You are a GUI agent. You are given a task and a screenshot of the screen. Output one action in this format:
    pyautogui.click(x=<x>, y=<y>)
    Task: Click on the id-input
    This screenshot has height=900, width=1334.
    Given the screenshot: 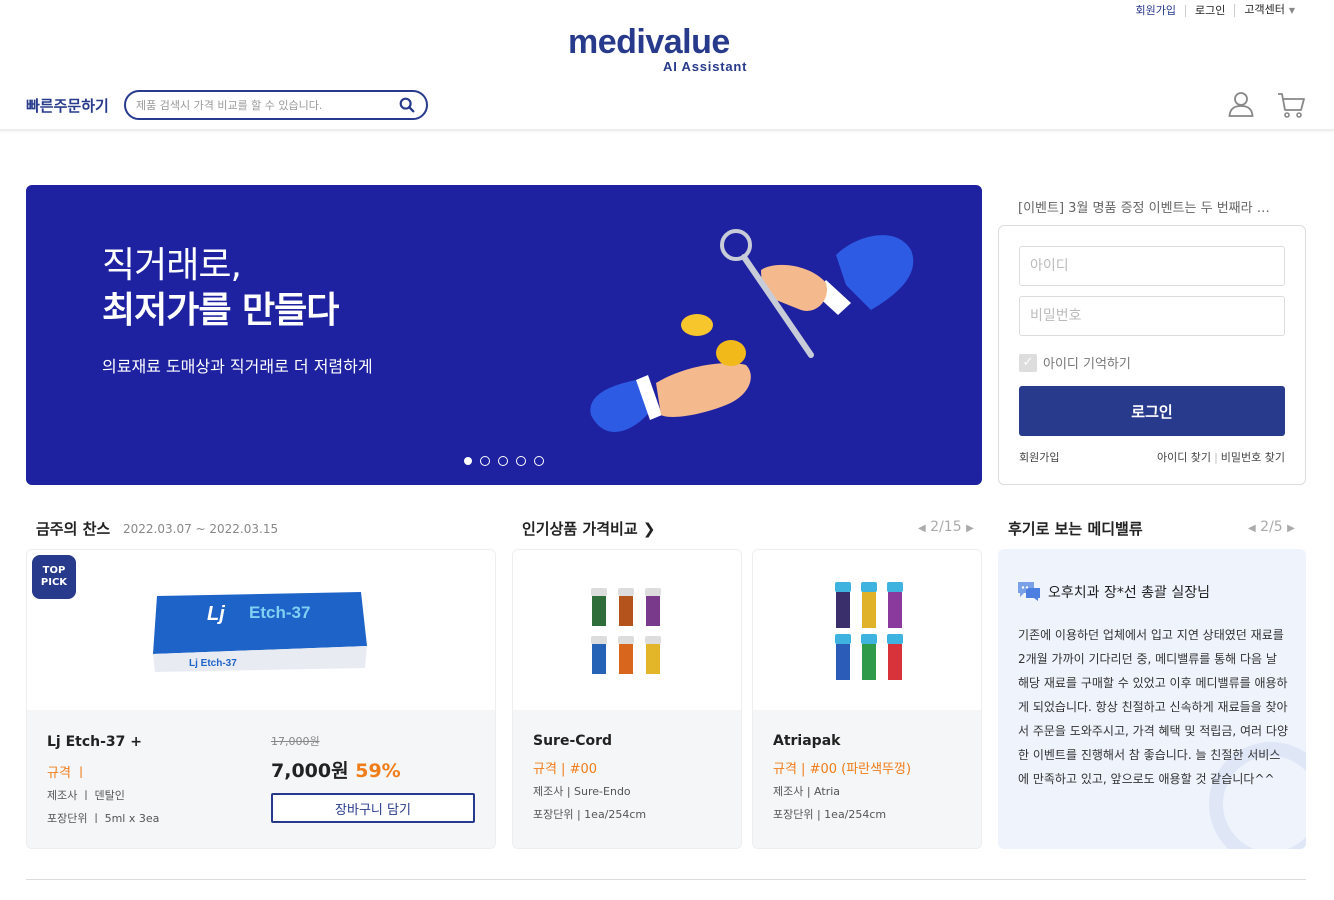 What is the action you would take?
    pyautogui.click(x=1152, y=266)
    